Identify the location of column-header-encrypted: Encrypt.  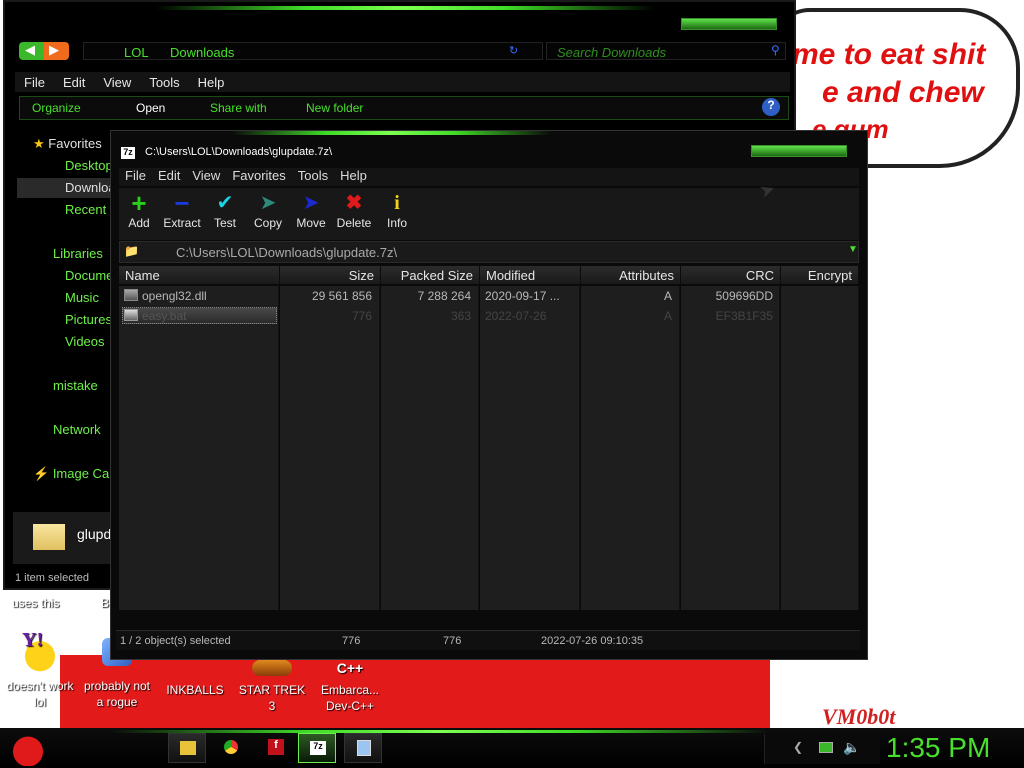
(820, 275).